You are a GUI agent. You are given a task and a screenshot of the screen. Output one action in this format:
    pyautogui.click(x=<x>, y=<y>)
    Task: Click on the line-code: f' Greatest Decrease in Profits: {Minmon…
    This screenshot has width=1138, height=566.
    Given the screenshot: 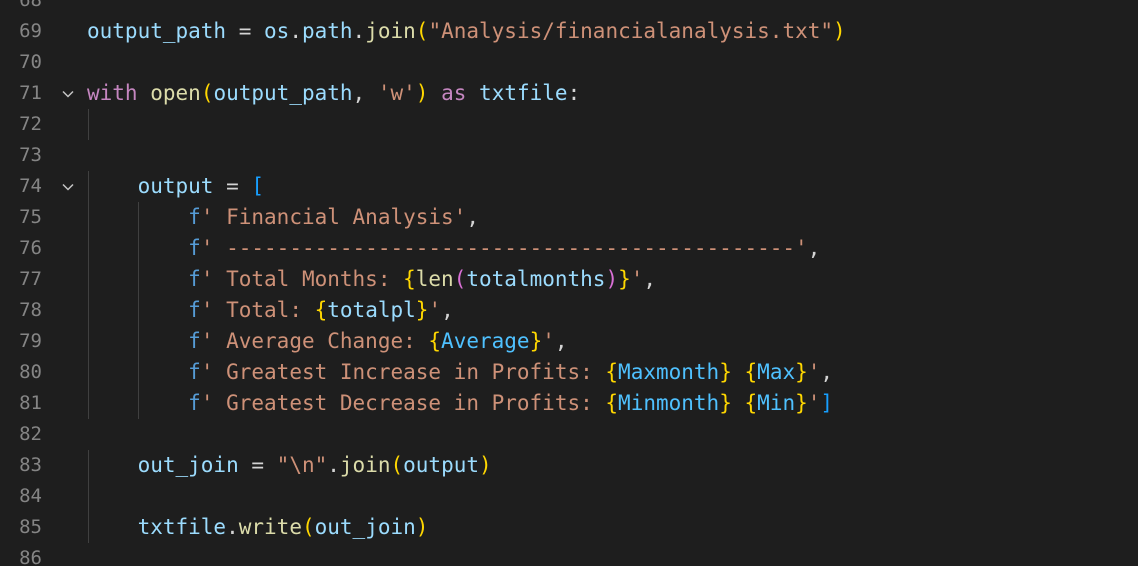 What is the action you would take?
    pyautogui.click(x=460, y=403)
    